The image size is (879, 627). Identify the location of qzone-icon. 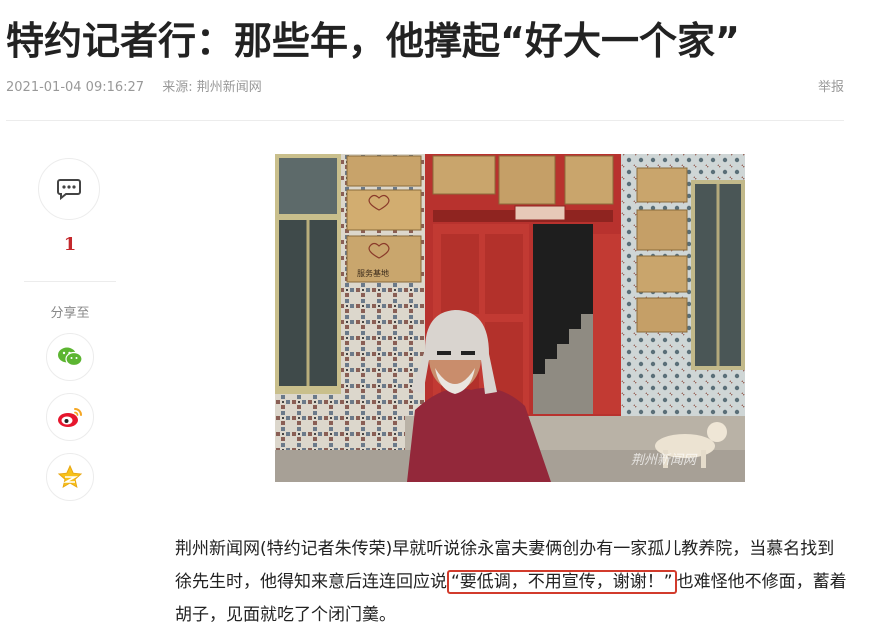
(70, 476).